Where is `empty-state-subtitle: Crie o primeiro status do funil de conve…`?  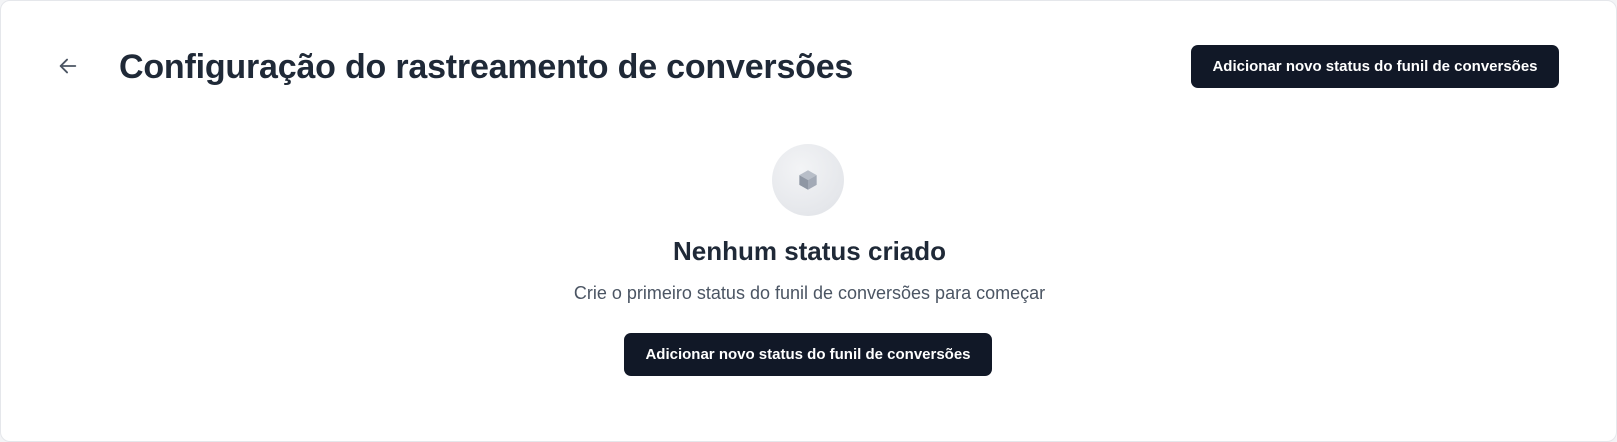
empty-state-subtitle: Crie o primeiro status do funil de conve… is located at coordinates (809, 293).